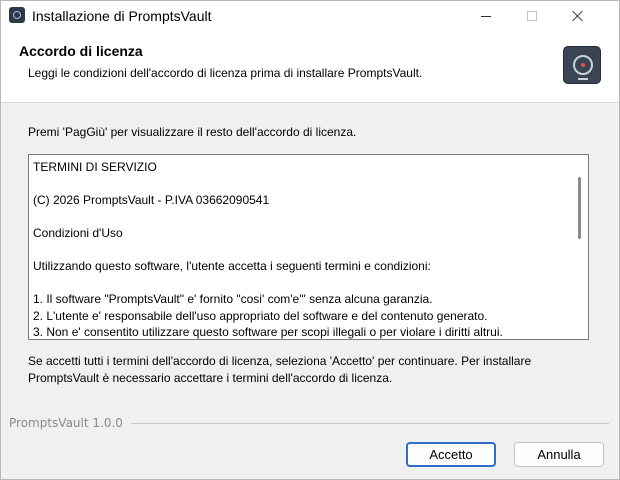 The width and height of the screenshot is (620, 480). Describe the element at coordinates (17, 15) in the screenshot. I see `vault-icon` at that location.